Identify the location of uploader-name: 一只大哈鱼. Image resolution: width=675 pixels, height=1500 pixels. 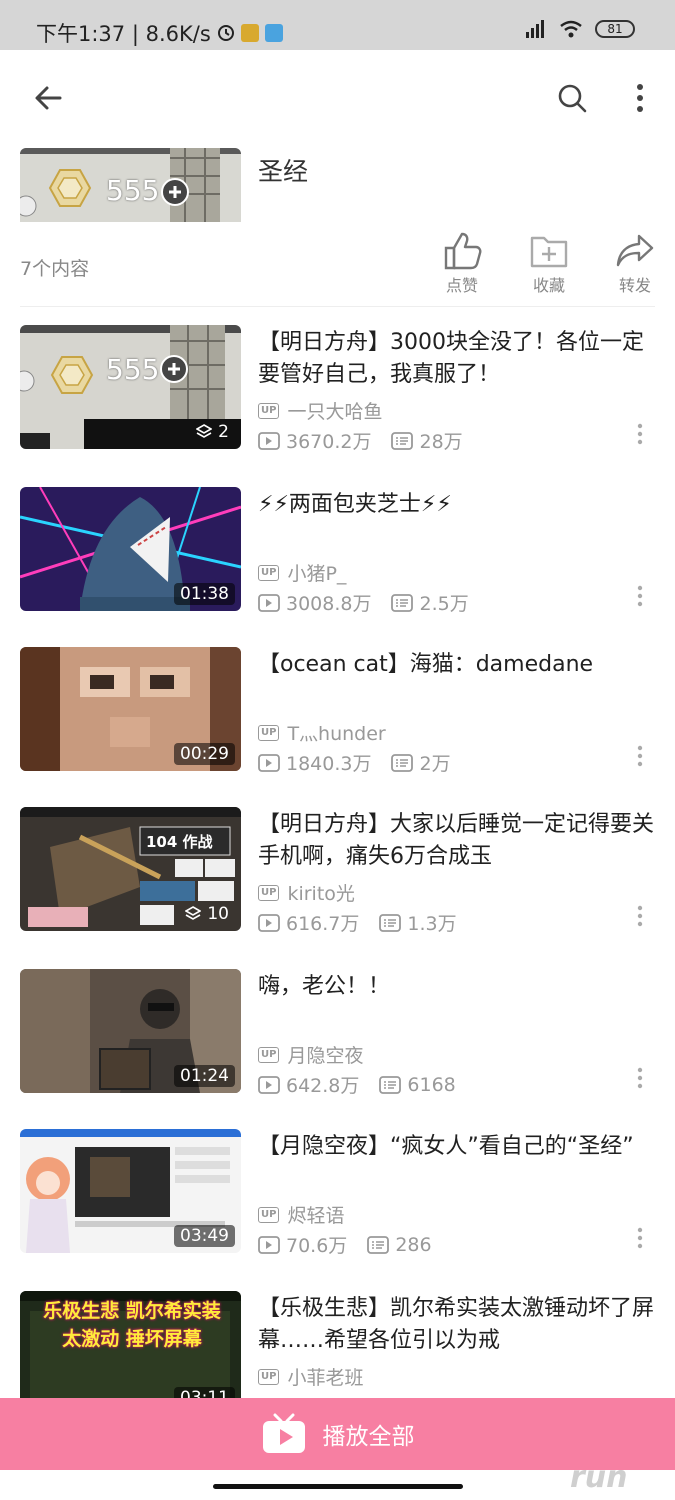
(334, 410).